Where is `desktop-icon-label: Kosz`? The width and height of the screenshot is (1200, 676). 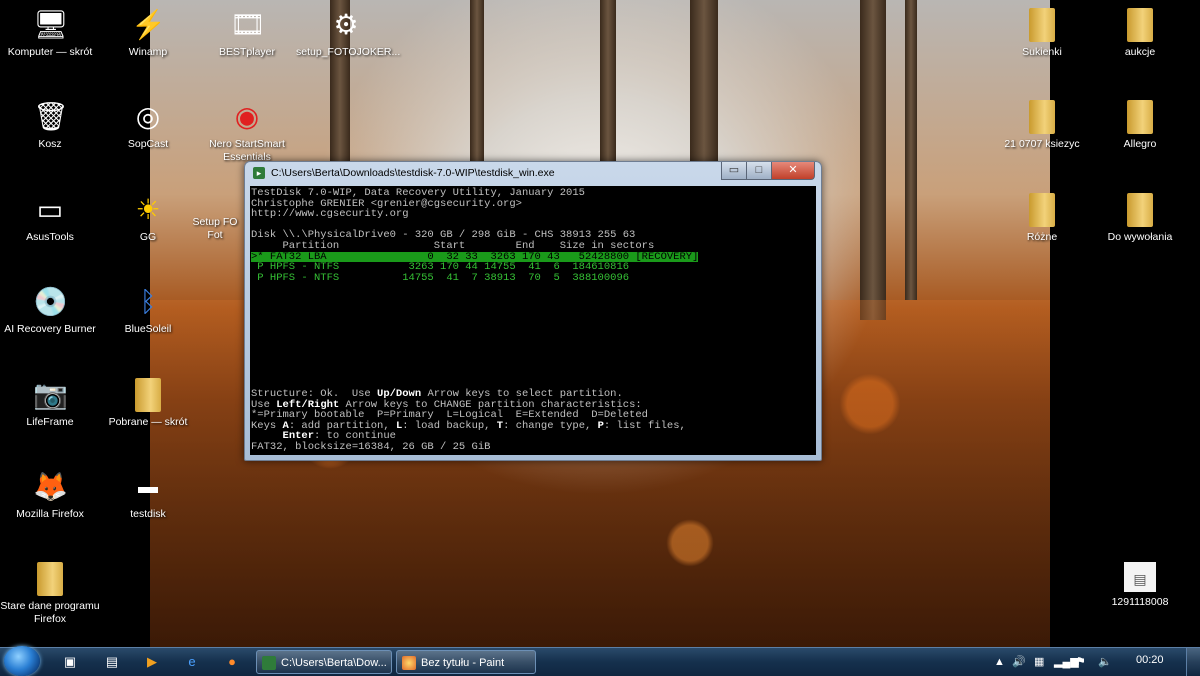 desktop-icon-label: Kosz is located at coordinates (50, 144).